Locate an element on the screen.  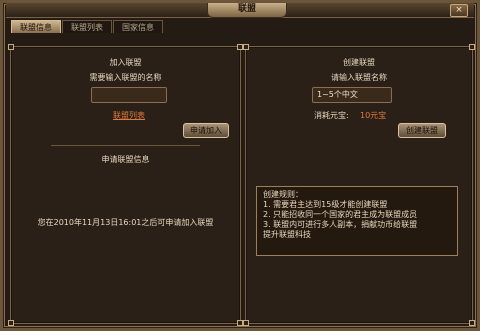
tab-alliance-info: 联盟信息 is located at coordinates (36, 26).